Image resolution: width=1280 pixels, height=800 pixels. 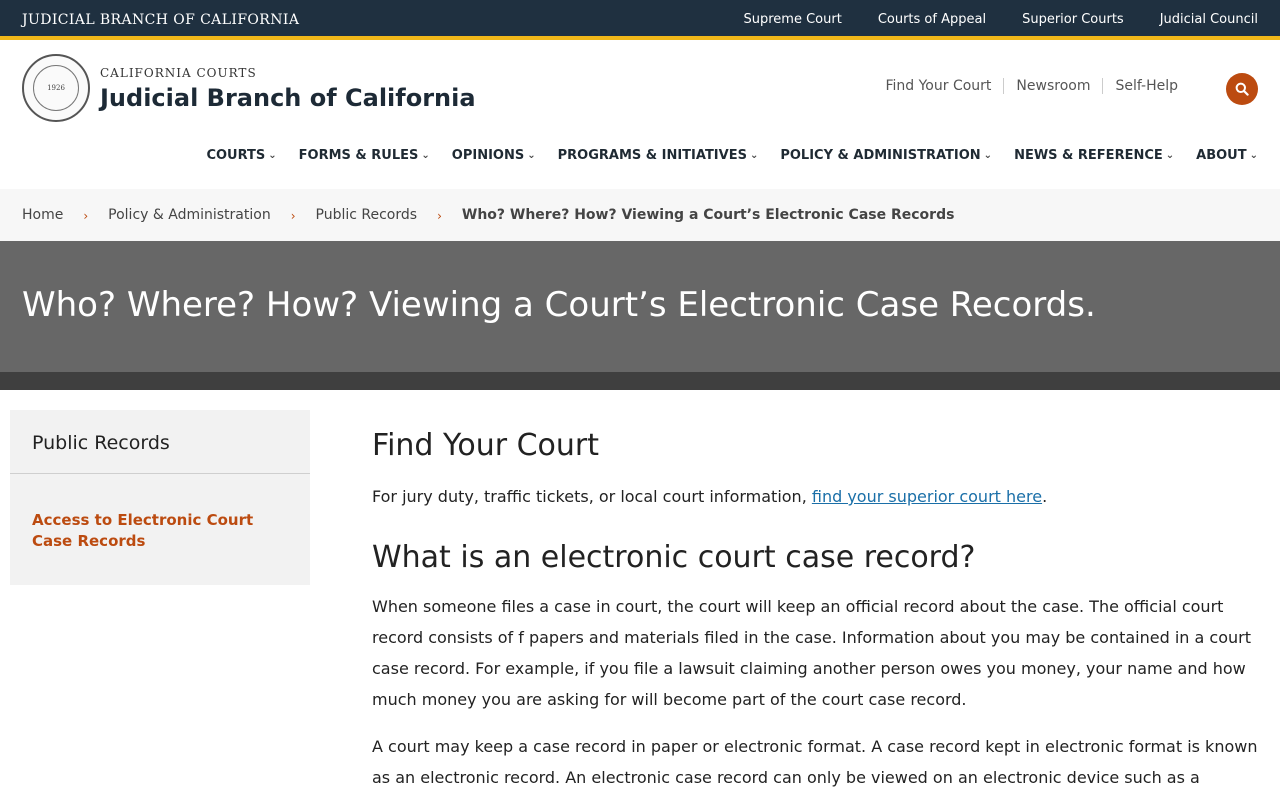 I want to click on nav-label: NEWS & REFERENCE, so click(x=1088, y=155).